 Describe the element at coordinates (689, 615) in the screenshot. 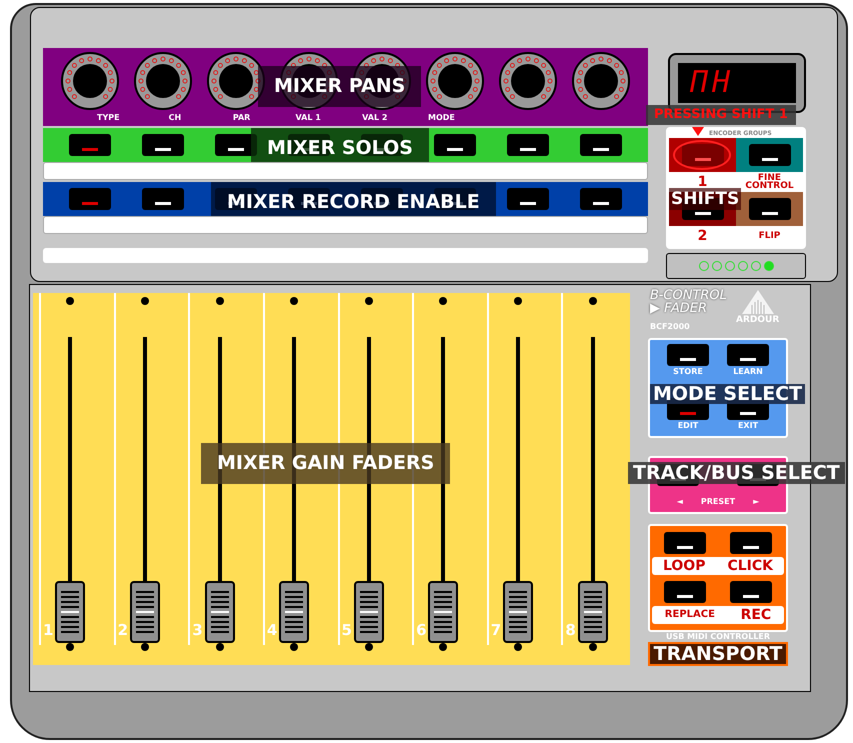

I see `button-label: REPLACE` at that location.